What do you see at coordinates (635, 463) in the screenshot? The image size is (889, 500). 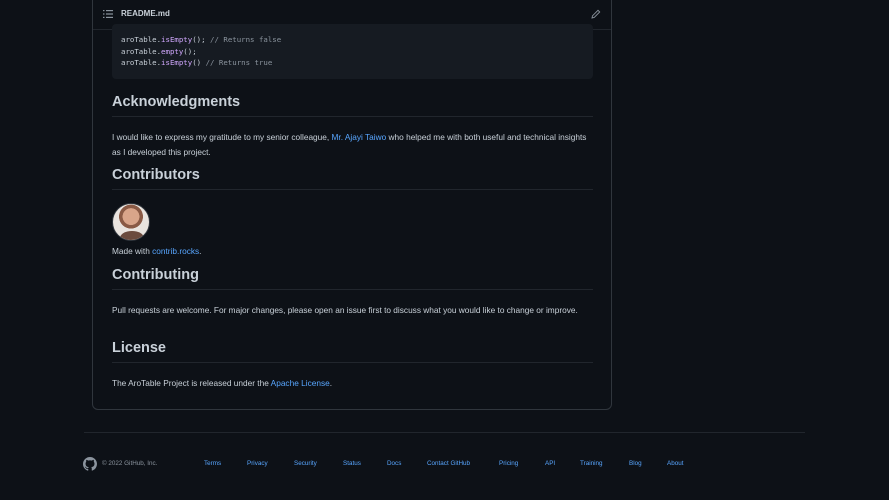 I see `footer-link-blog: Blog` at bounding box center [635, 463].